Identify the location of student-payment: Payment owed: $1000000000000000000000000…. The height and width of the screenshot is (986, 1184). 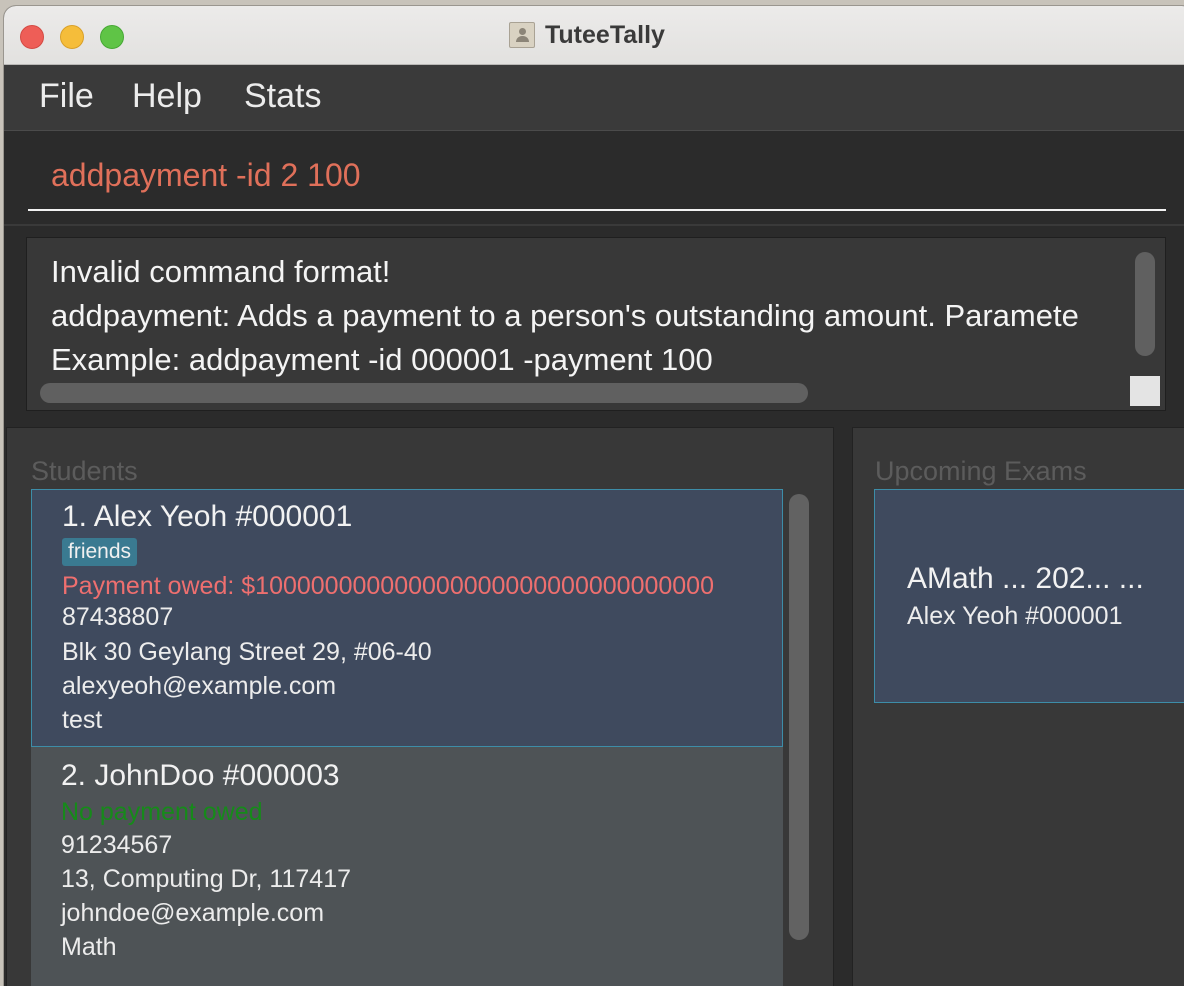
(388, 586).